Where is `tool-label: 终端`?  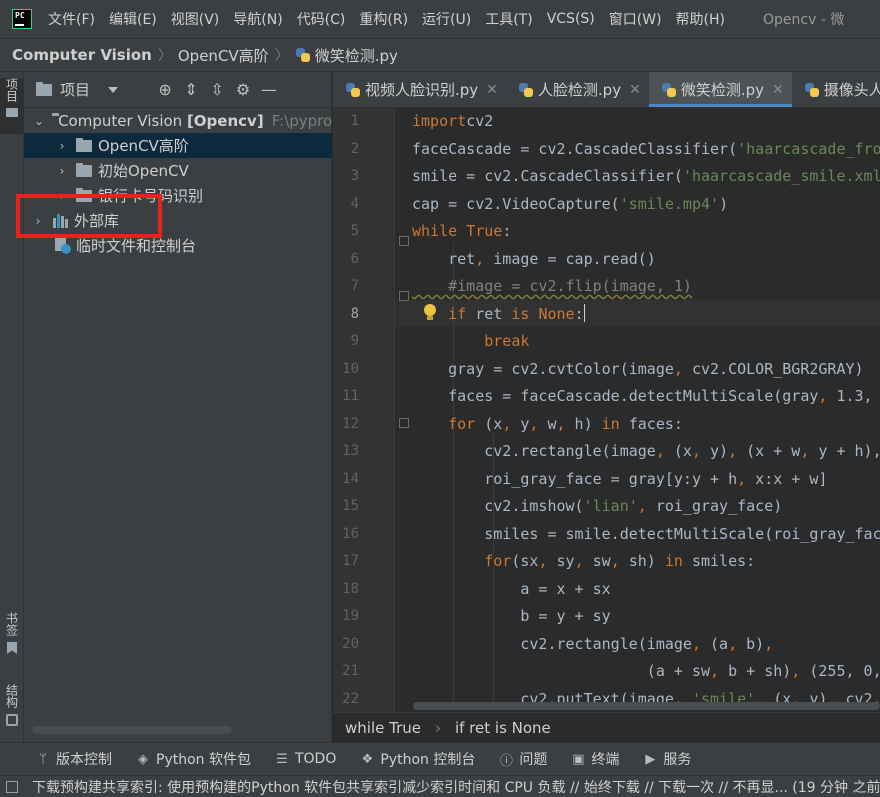
tool-label: 终端 is located at coordinates (605, 760).